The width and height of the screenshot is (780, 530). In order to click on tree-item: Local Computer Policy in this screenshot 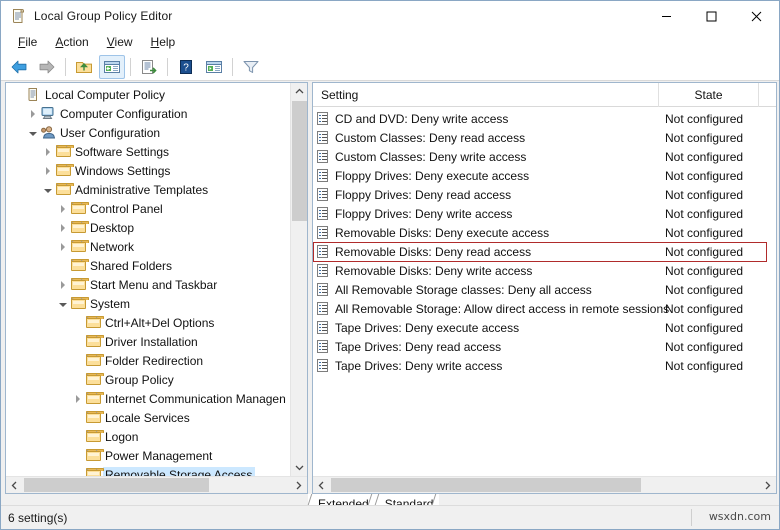, I will do `click(148, 94)`.